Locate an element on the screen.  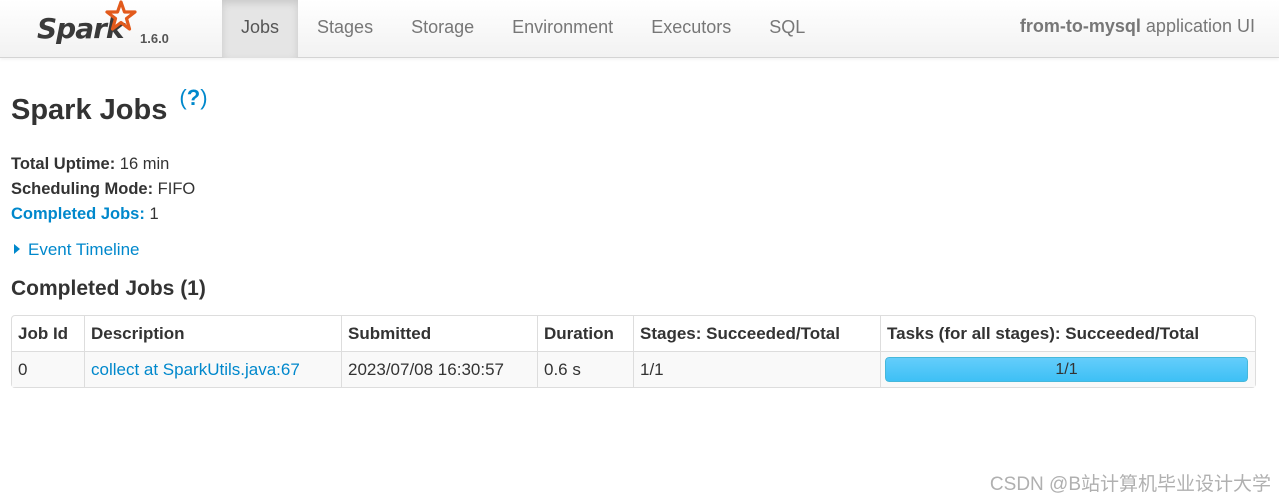
help-link: (?) is located at coordinates (193, 97).